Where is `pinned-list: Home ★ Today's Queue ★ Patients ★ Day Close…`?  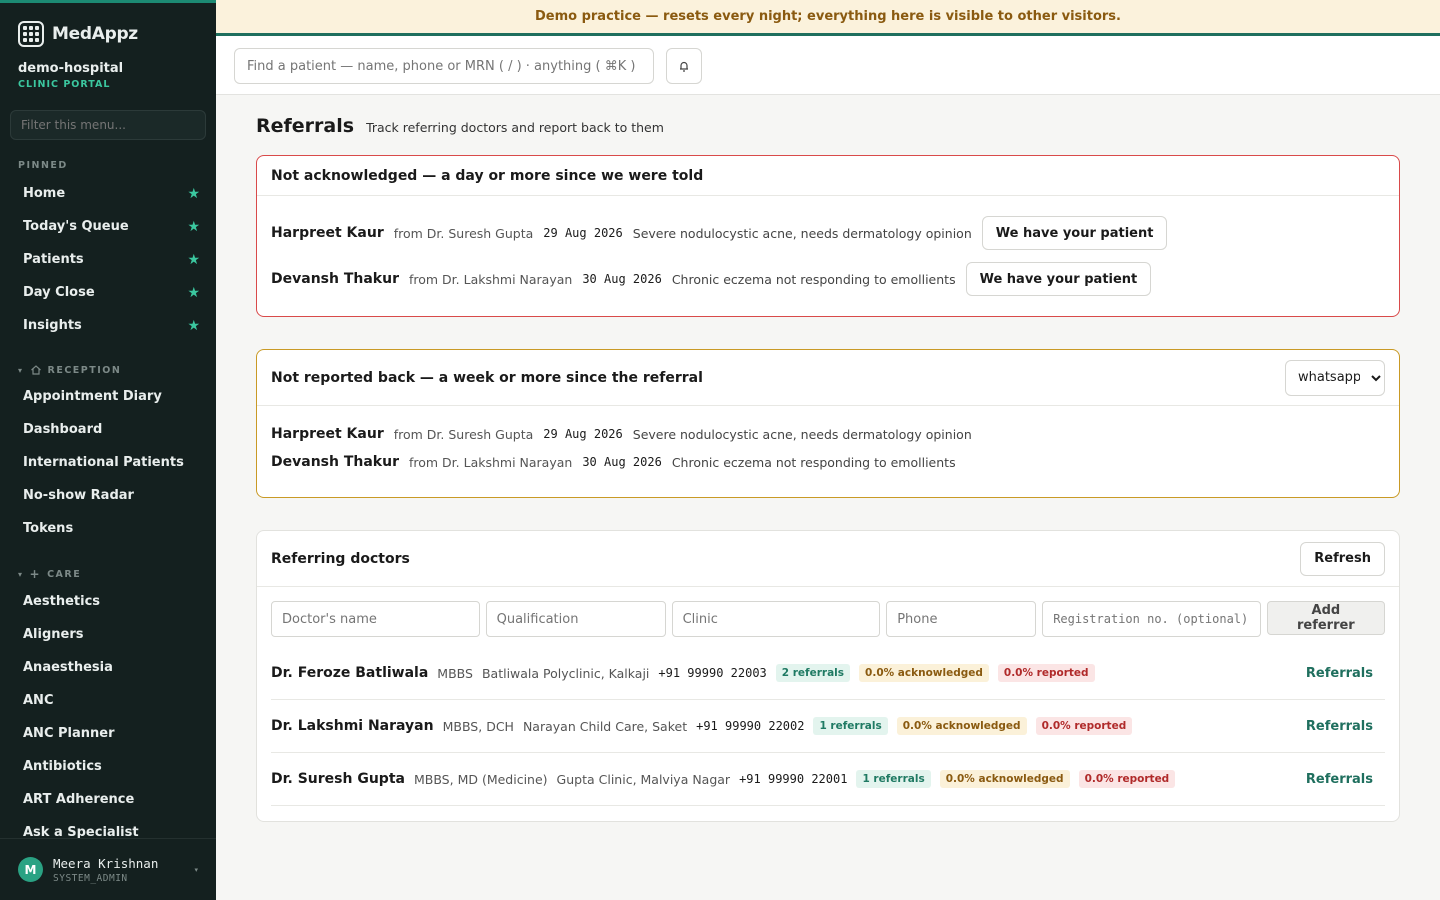 pinned-list: Home ★ Today's Queue ★ Patients ★ Day Close… is located at coordinates (108, 259).